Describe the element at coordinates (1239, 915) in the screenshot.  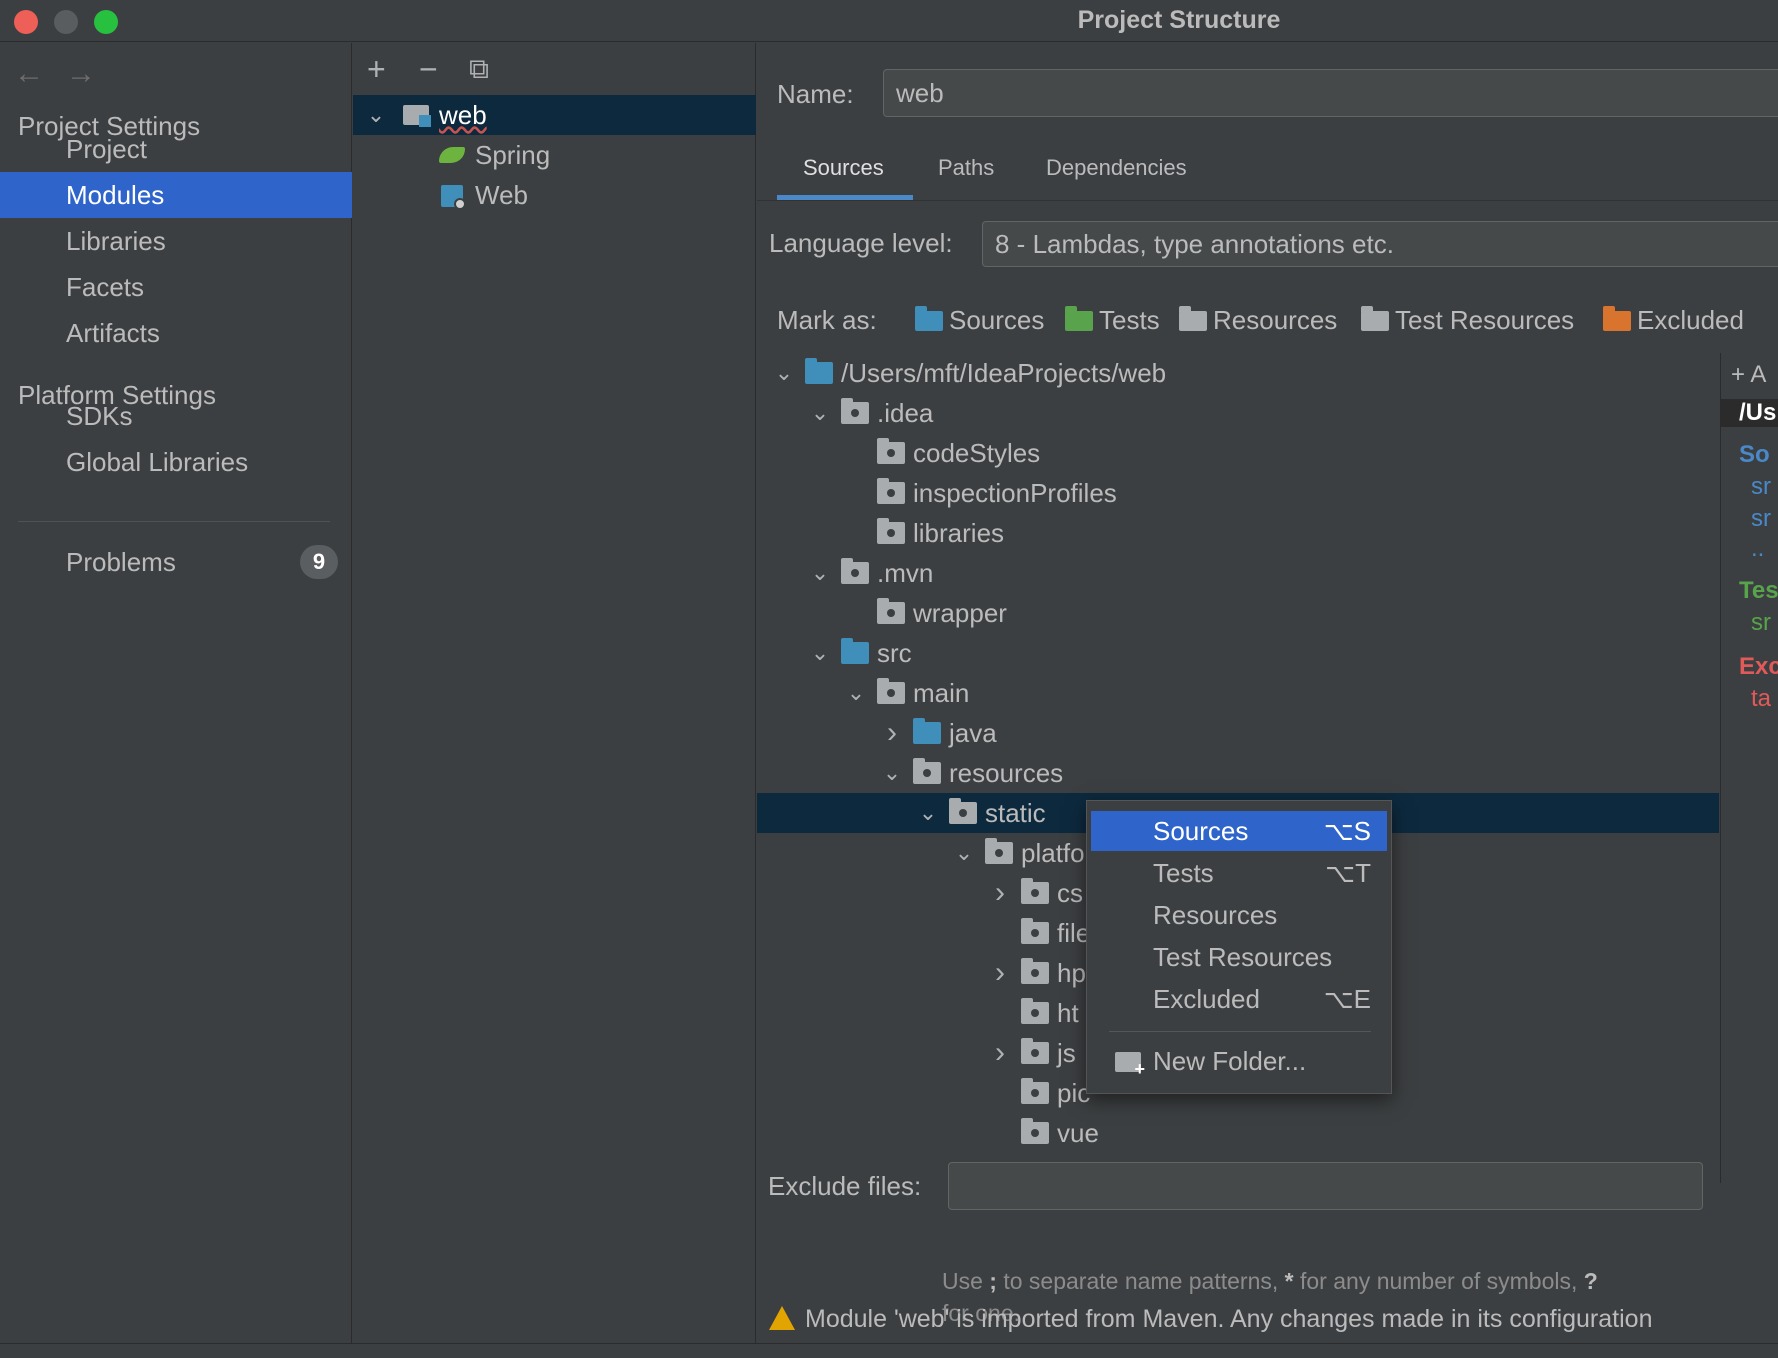
I see `menu-item-resources: Resources` at that location.